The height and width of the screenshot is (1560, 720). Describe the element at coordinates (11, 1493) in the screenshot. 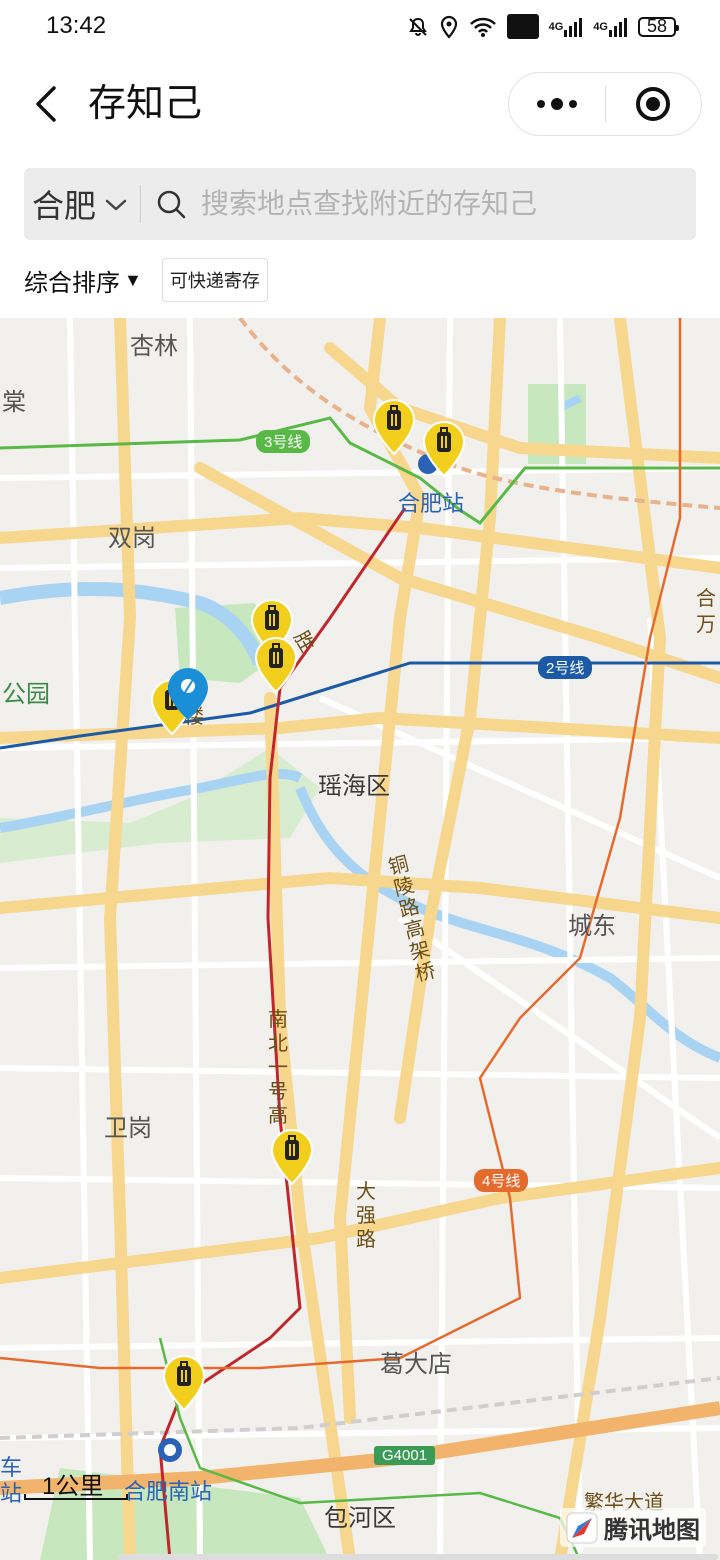

I see `station-label: 站` at that location.